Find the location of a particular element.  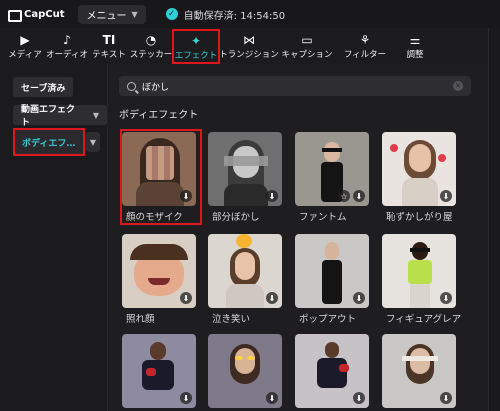

filter-icon: ⚘ is located at coordinates (365, 40).